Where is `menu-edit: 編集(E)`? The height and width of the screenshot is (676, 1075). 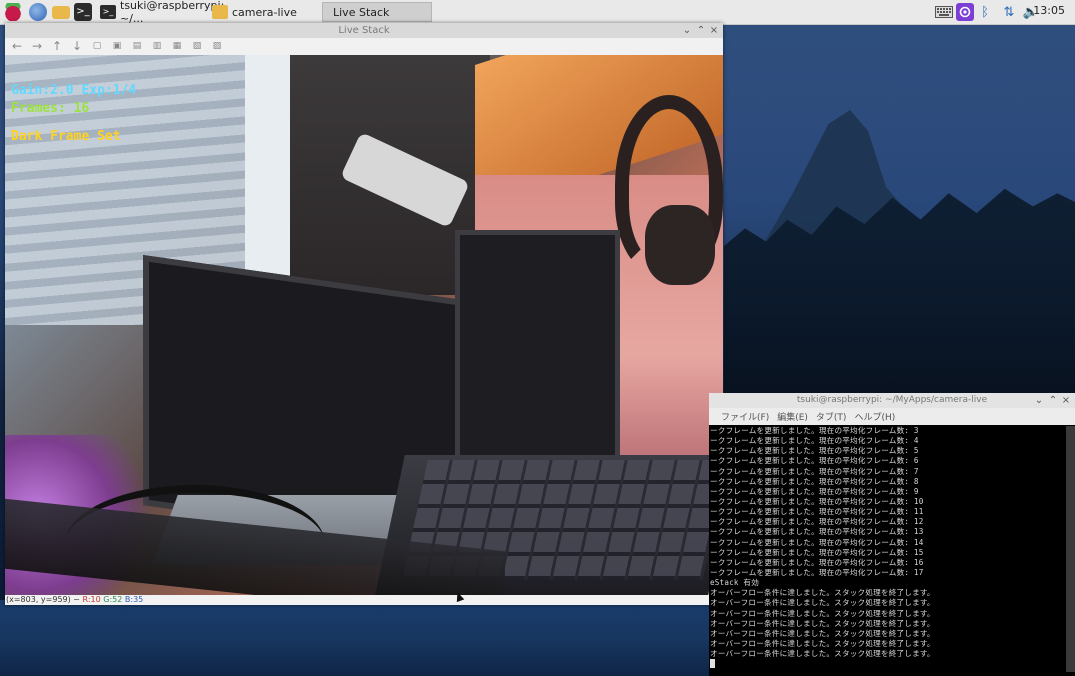
menu-edit: 編集(E) is located at coordinates (792, 416).